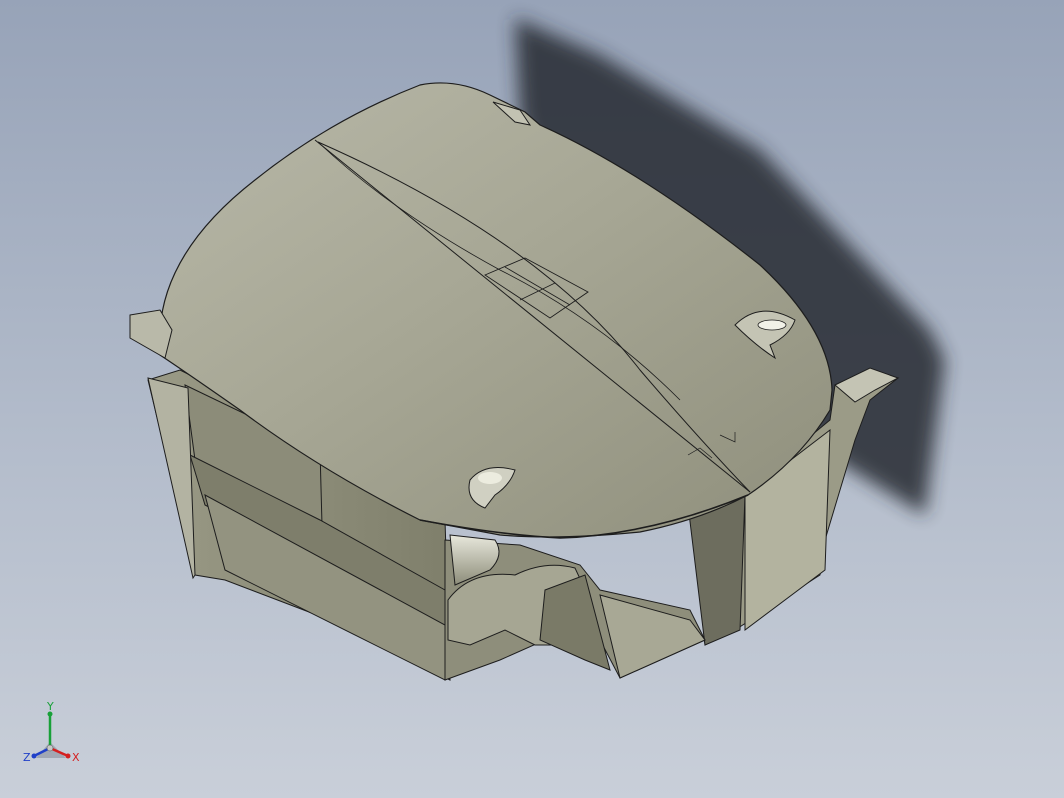  Describe the element at coordinates (50, 706) in the screenshot. I see `triad-y-label: Y` at that location.